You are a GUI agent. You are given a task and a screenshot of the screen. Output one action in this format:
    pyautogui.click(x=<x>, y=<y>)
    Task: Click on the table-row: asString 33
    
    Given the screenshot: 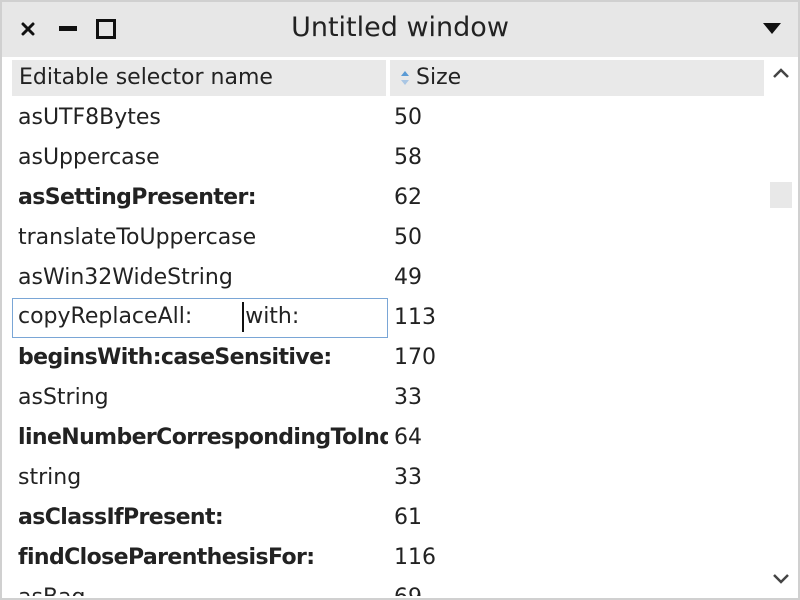 What is the action you would take?
    pyautogui.click(x=388, y=398)
    